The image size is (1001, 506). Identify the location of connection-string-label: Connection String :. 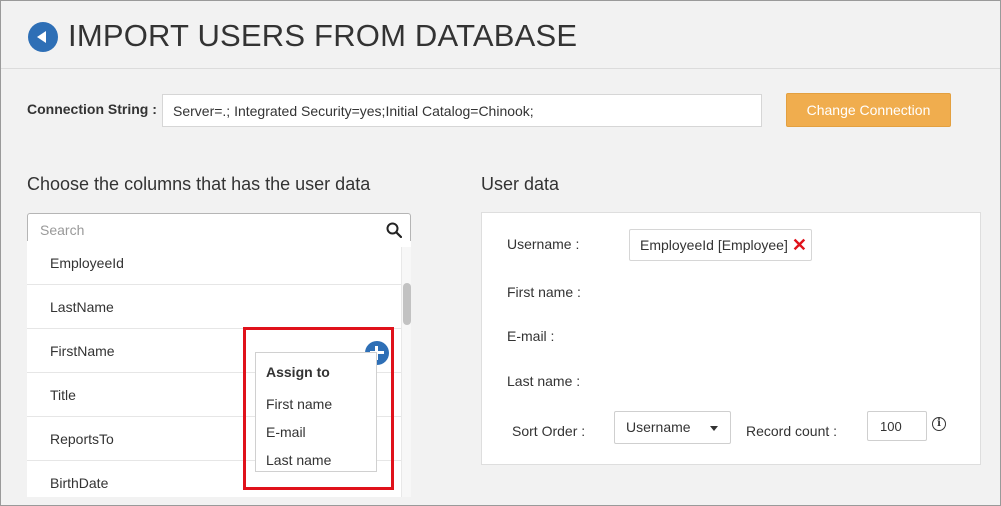
(92, 109).